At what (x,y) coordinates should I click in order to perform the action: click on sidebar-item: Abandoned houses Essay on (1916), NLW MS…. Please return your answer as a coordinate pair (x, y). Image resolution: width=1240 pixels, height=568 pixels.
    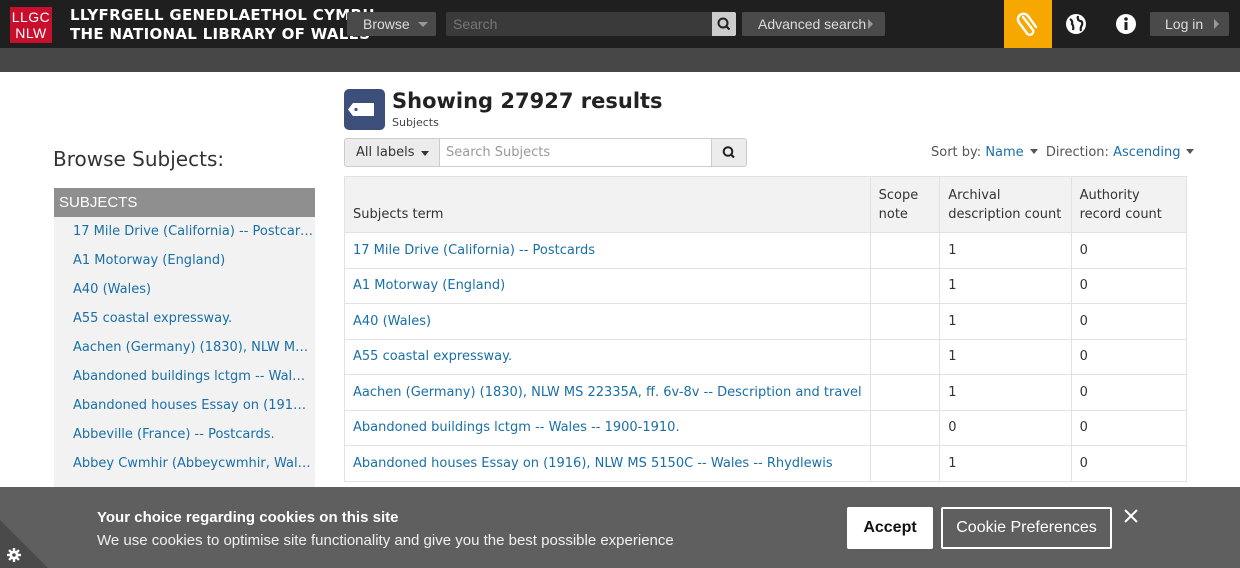
    Looking at the image, I should click on (193, 405).